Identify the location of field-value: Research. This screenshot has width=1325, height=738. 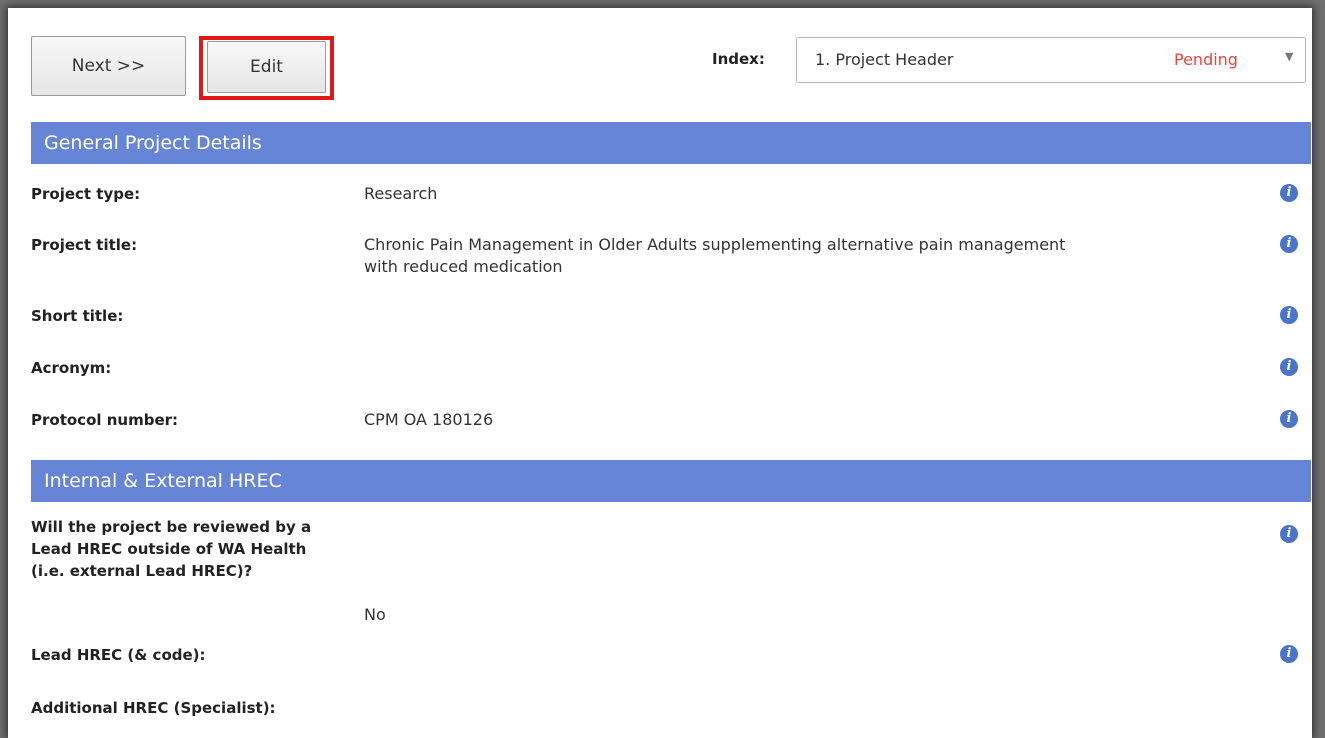
(401, 193).